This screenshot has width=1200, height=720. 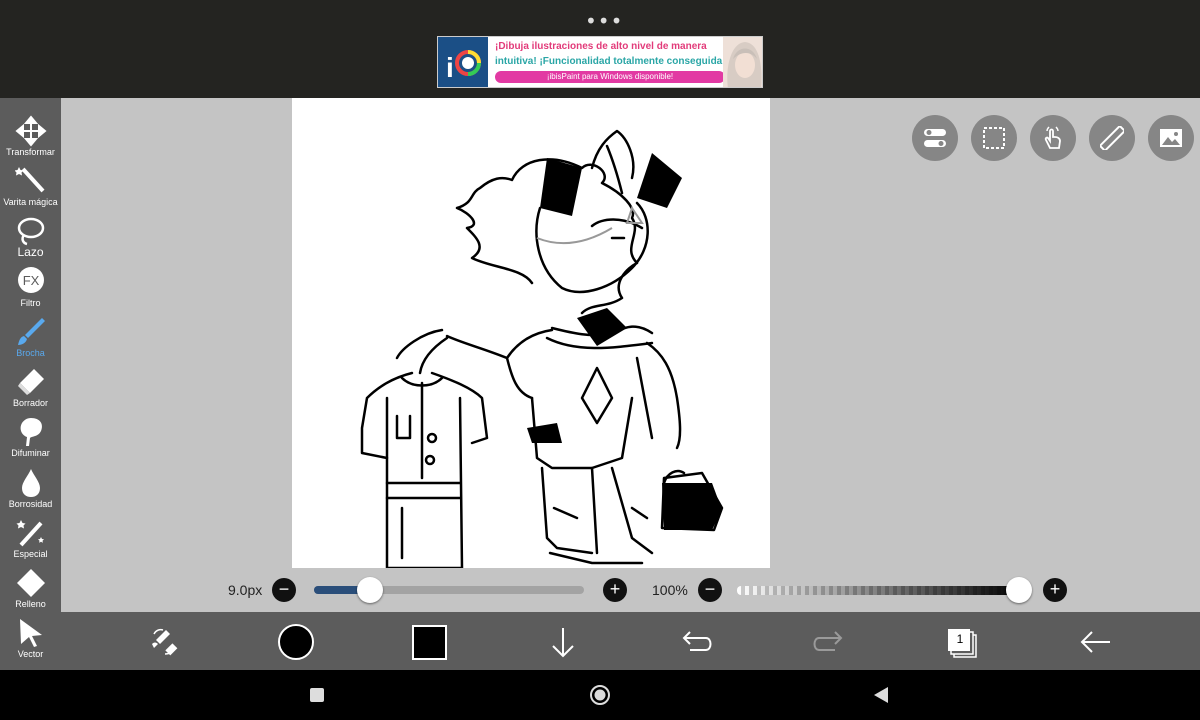 What do you see at coordinates (463, 62) in the screenshot?
I see `ibispaint-logo: i` at bounding box center [463, 62].